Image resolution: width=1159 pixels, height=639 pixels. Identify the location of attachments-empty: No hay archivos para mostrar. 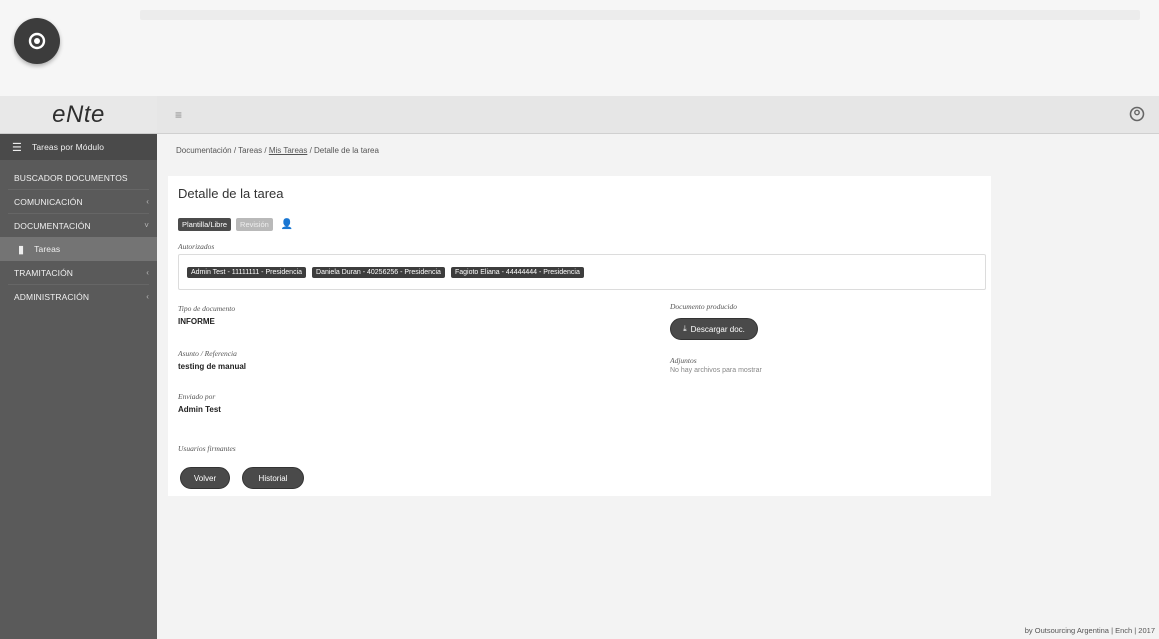
(716, 370).